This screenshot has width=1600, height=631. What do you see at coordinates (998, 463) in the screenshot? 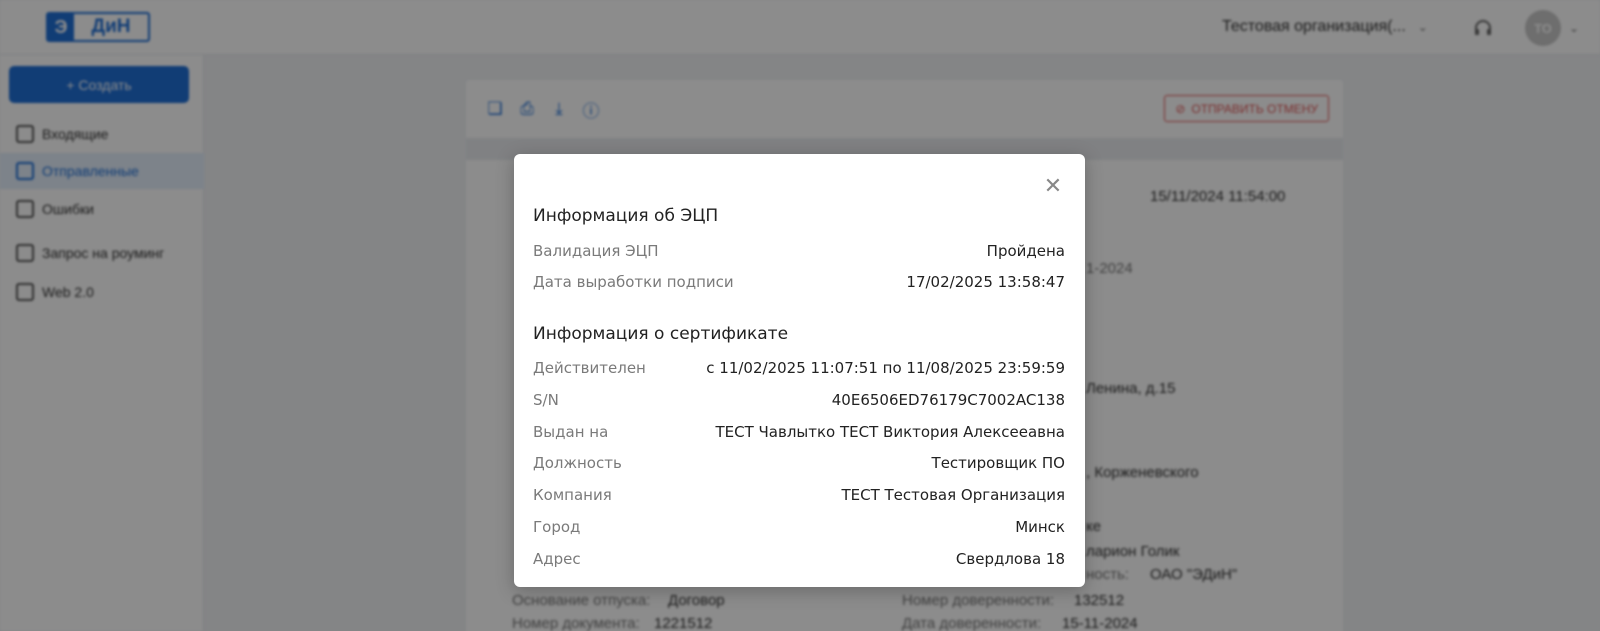
I see `row-value: Тестировщик ПО` at bounding box center [998, 463].